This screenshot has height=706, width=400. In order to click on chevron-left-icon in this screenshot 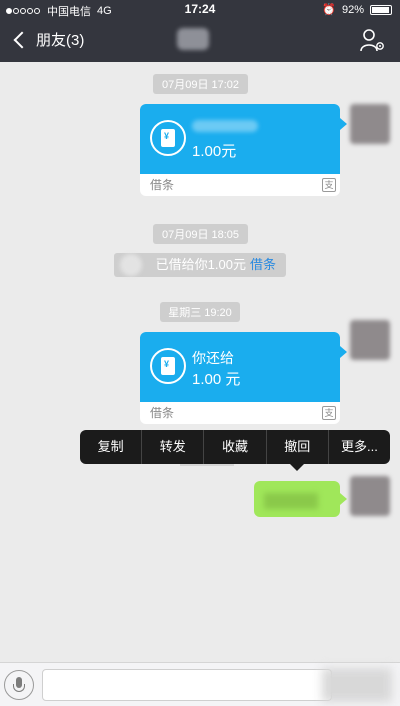, I will do `click(22, 39)`.